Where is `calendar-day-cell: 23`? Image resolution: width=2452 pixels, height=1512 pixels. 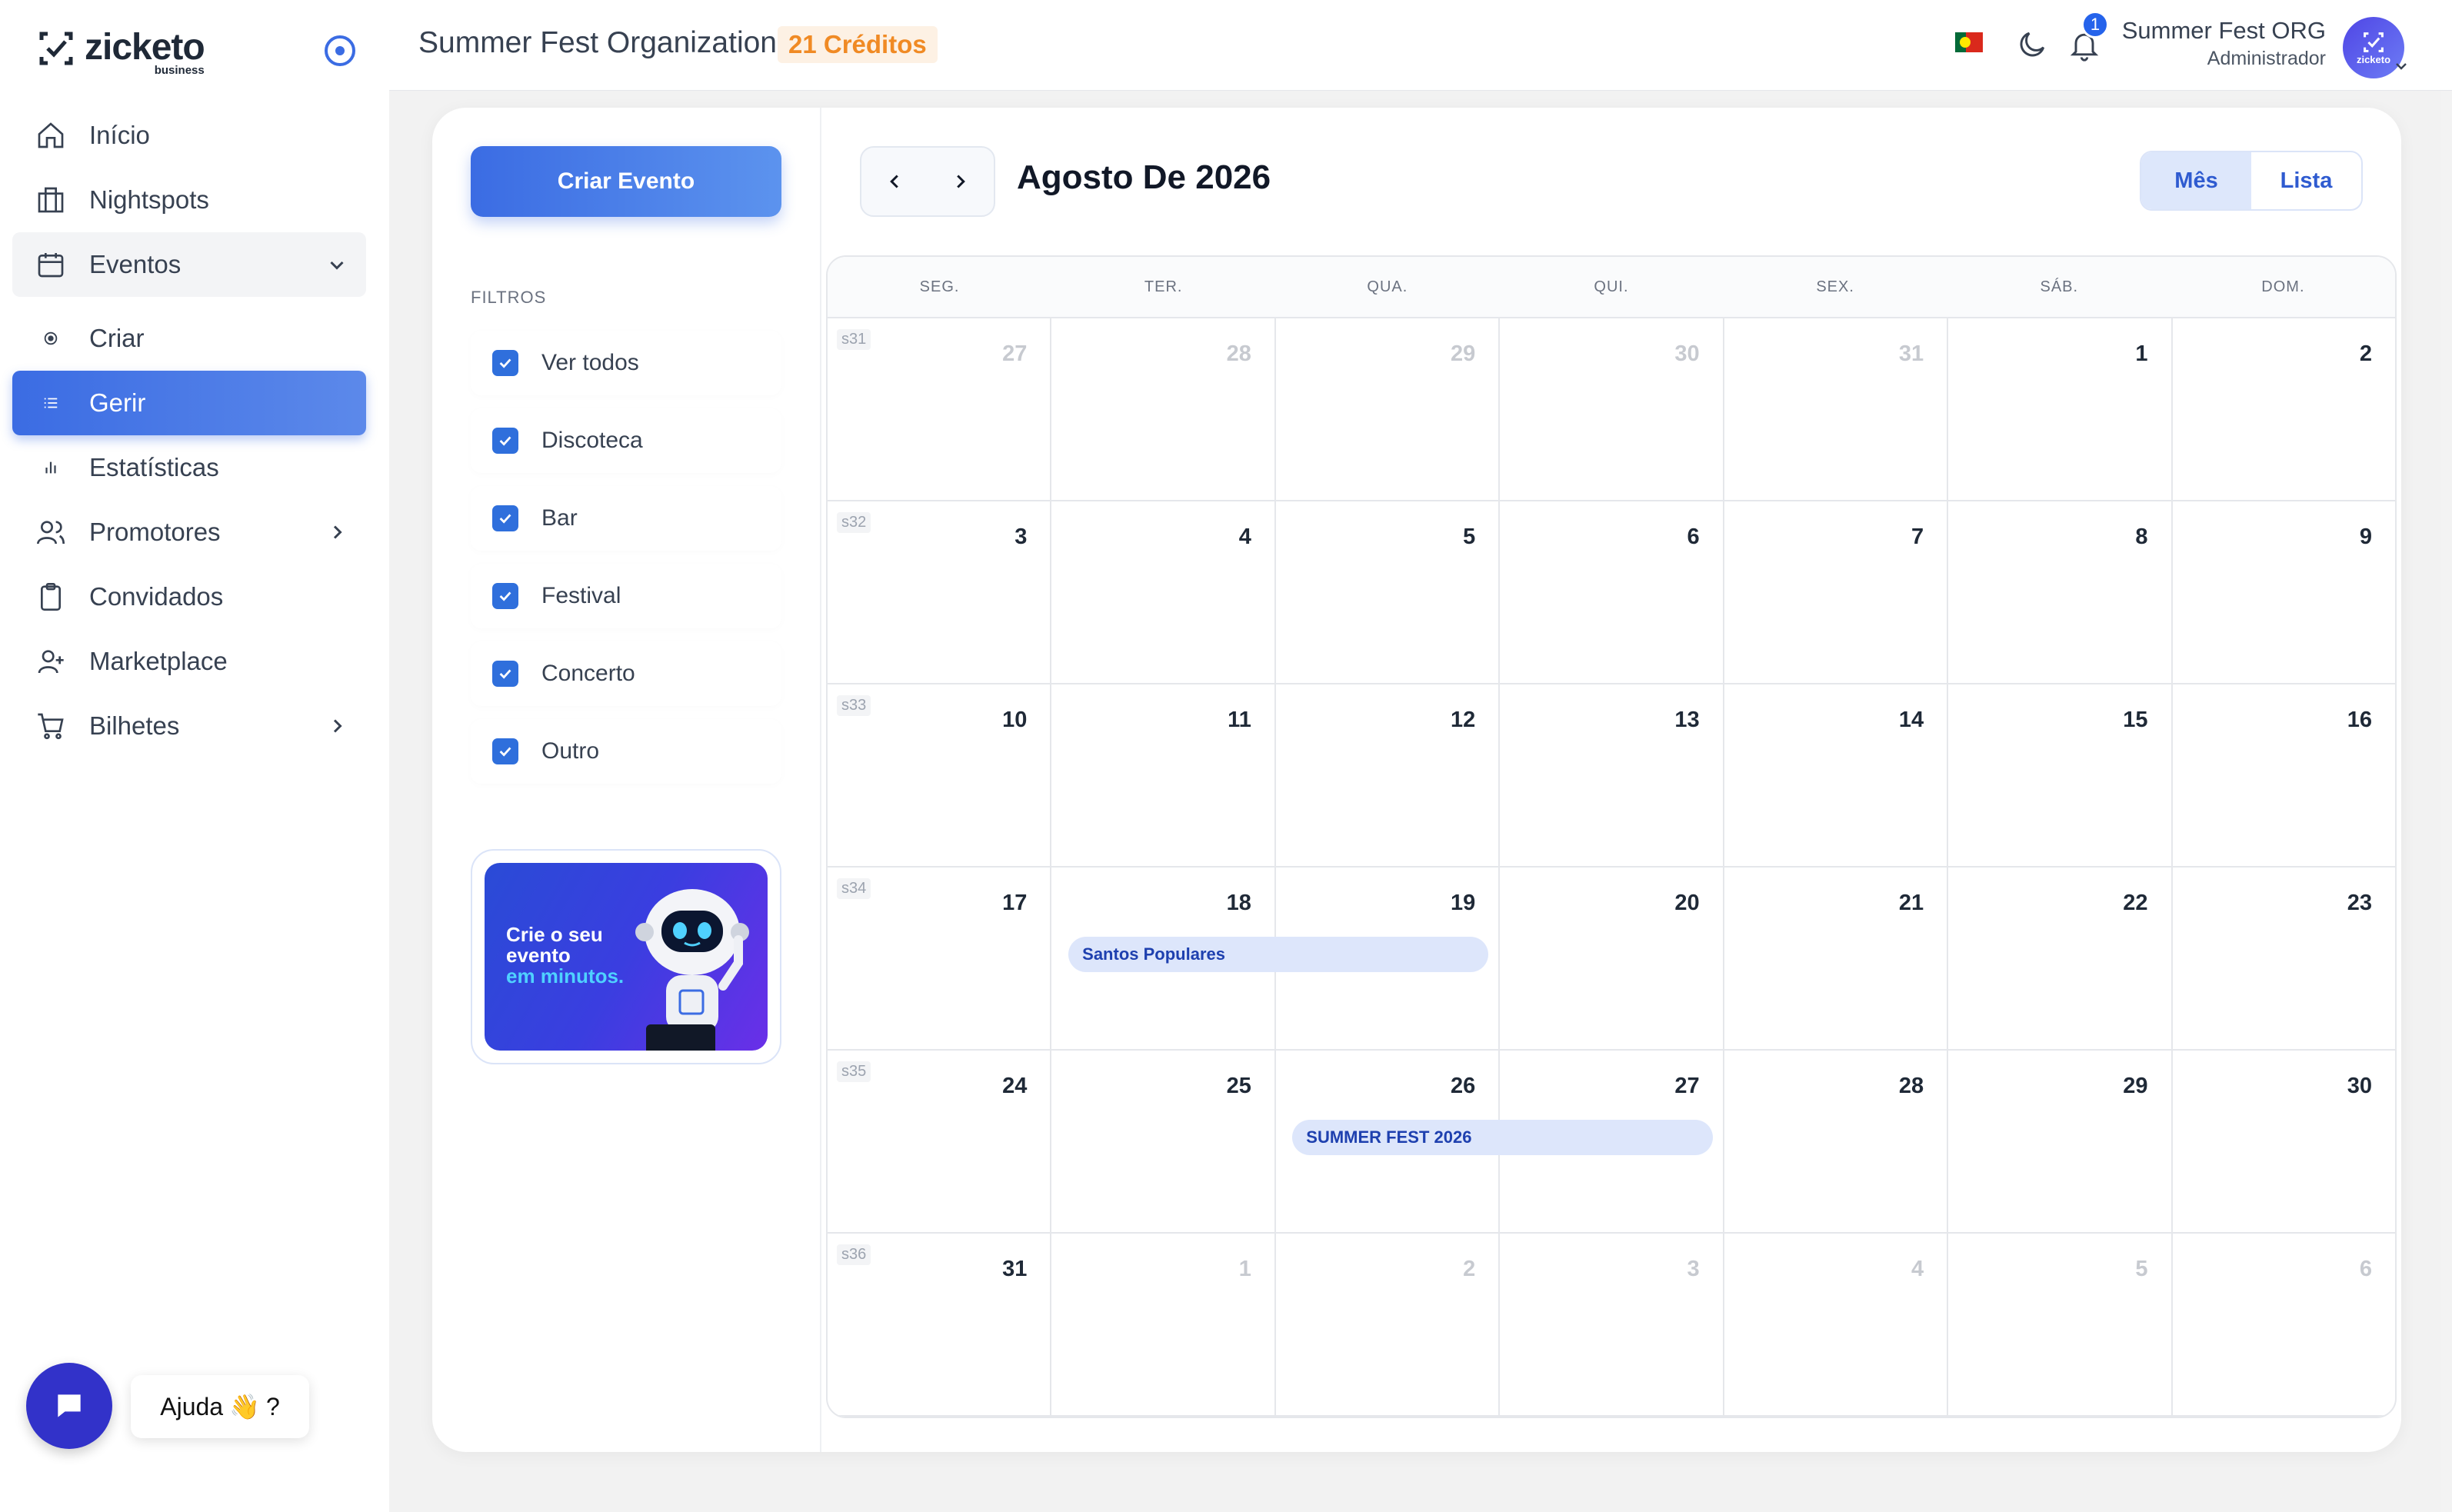 calendar-day-cell: 23 is located at coordinates (2284, 958).